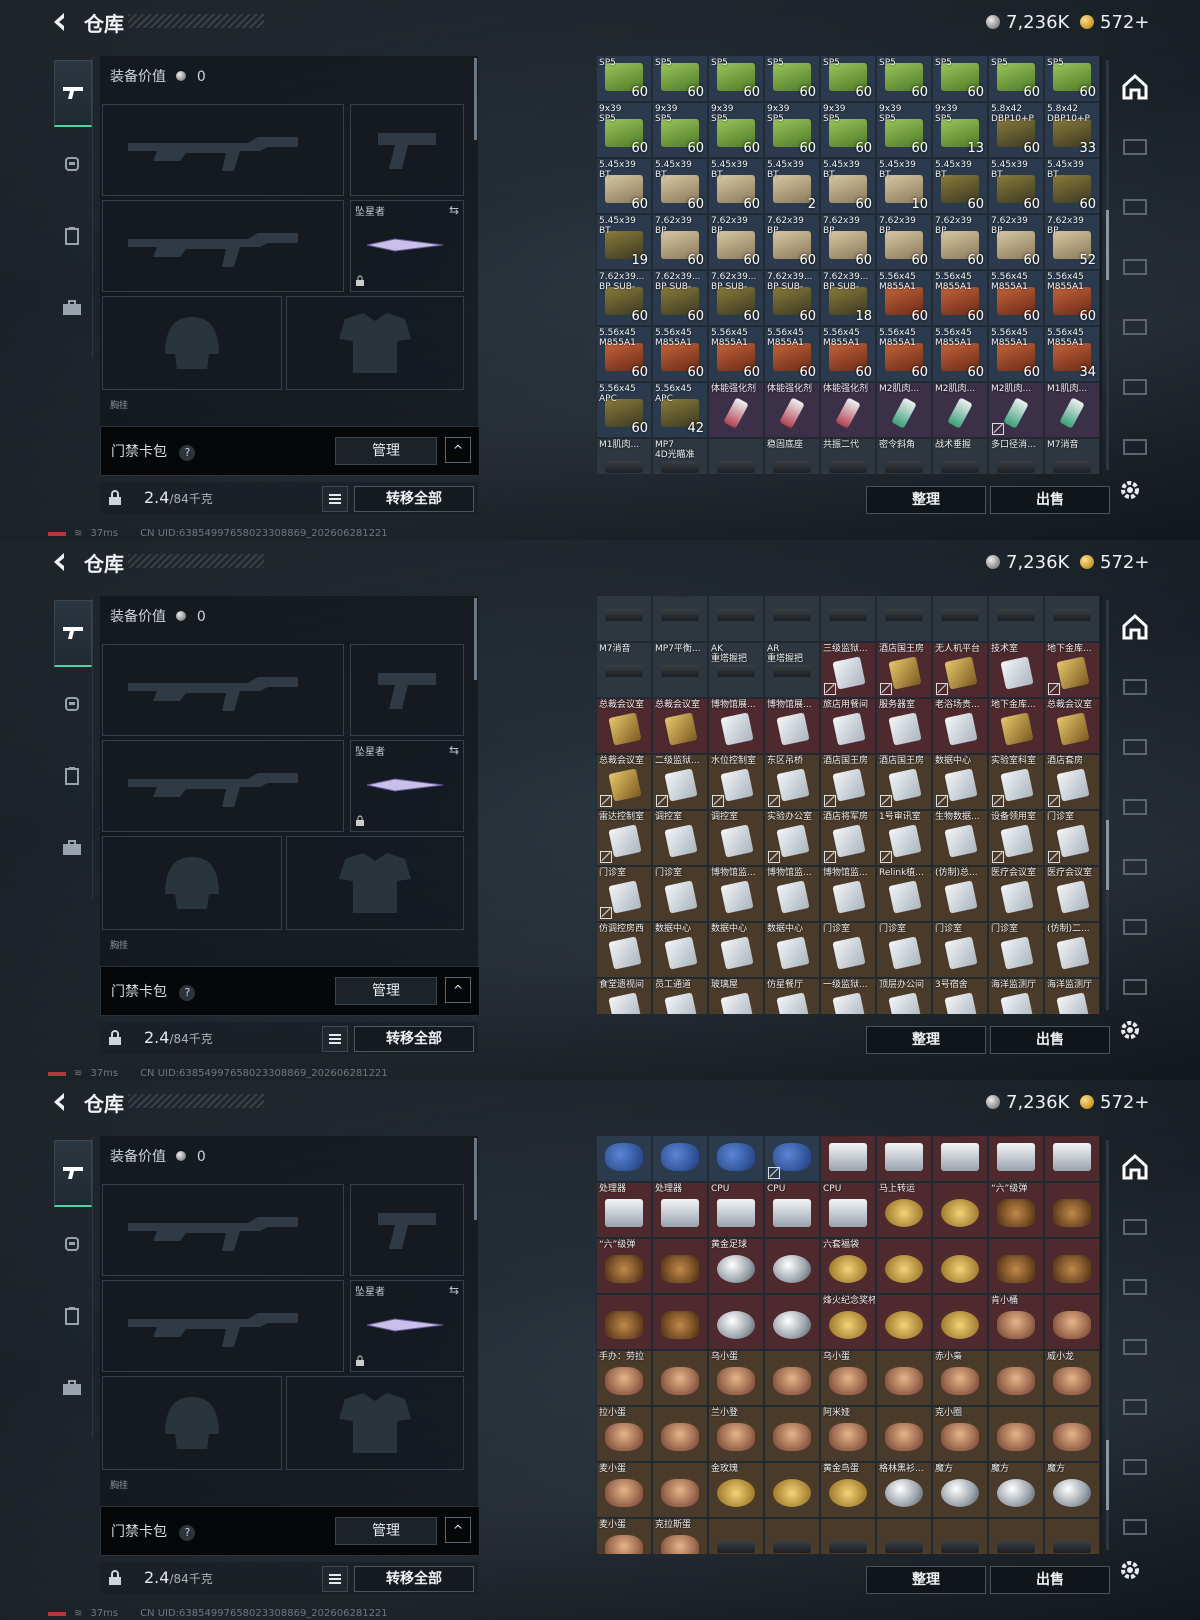  What do you see at coordinates (848, 726) in the screenshot?
I see `inventory-item: 旅店用餐间` at bounding box center [848, 726].